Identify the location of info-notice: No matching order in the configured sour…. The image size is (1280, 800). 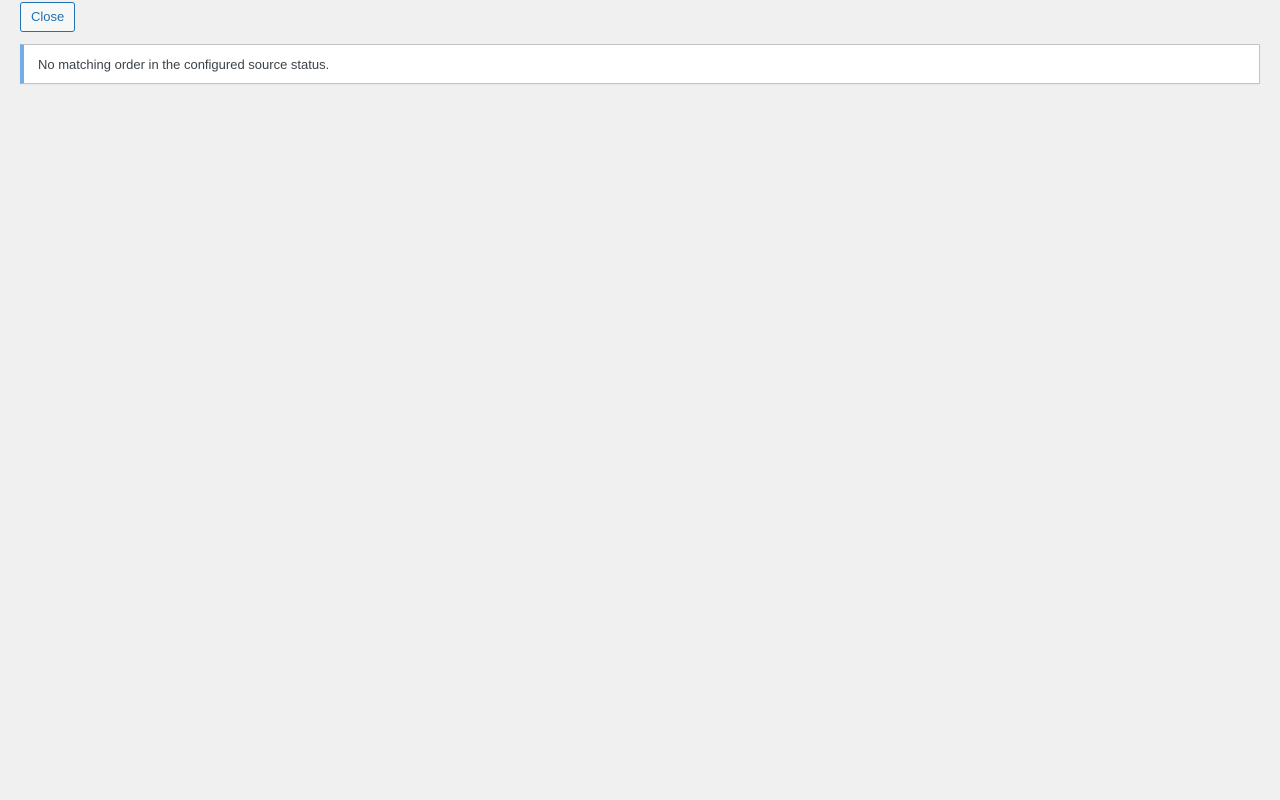
(640, 64).